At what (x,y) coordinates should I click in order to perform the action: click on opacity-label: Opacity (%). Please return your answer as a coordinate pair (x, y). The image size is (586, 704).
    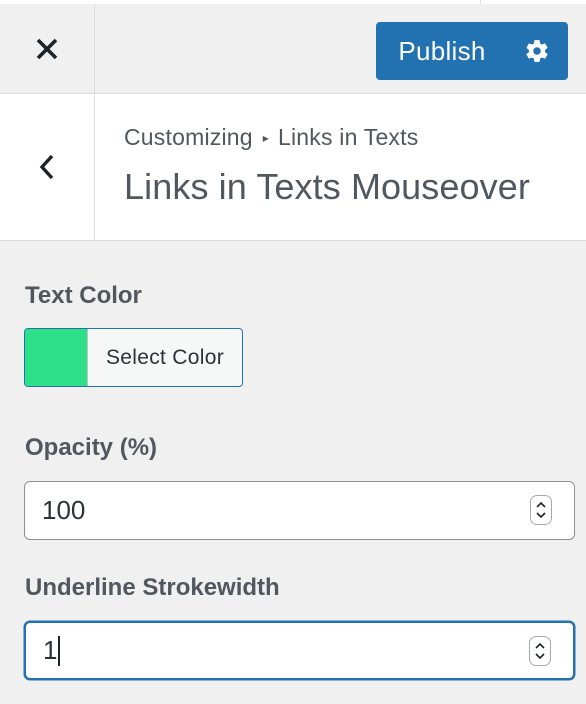
    Looking at the image, I should click on (91, 447).